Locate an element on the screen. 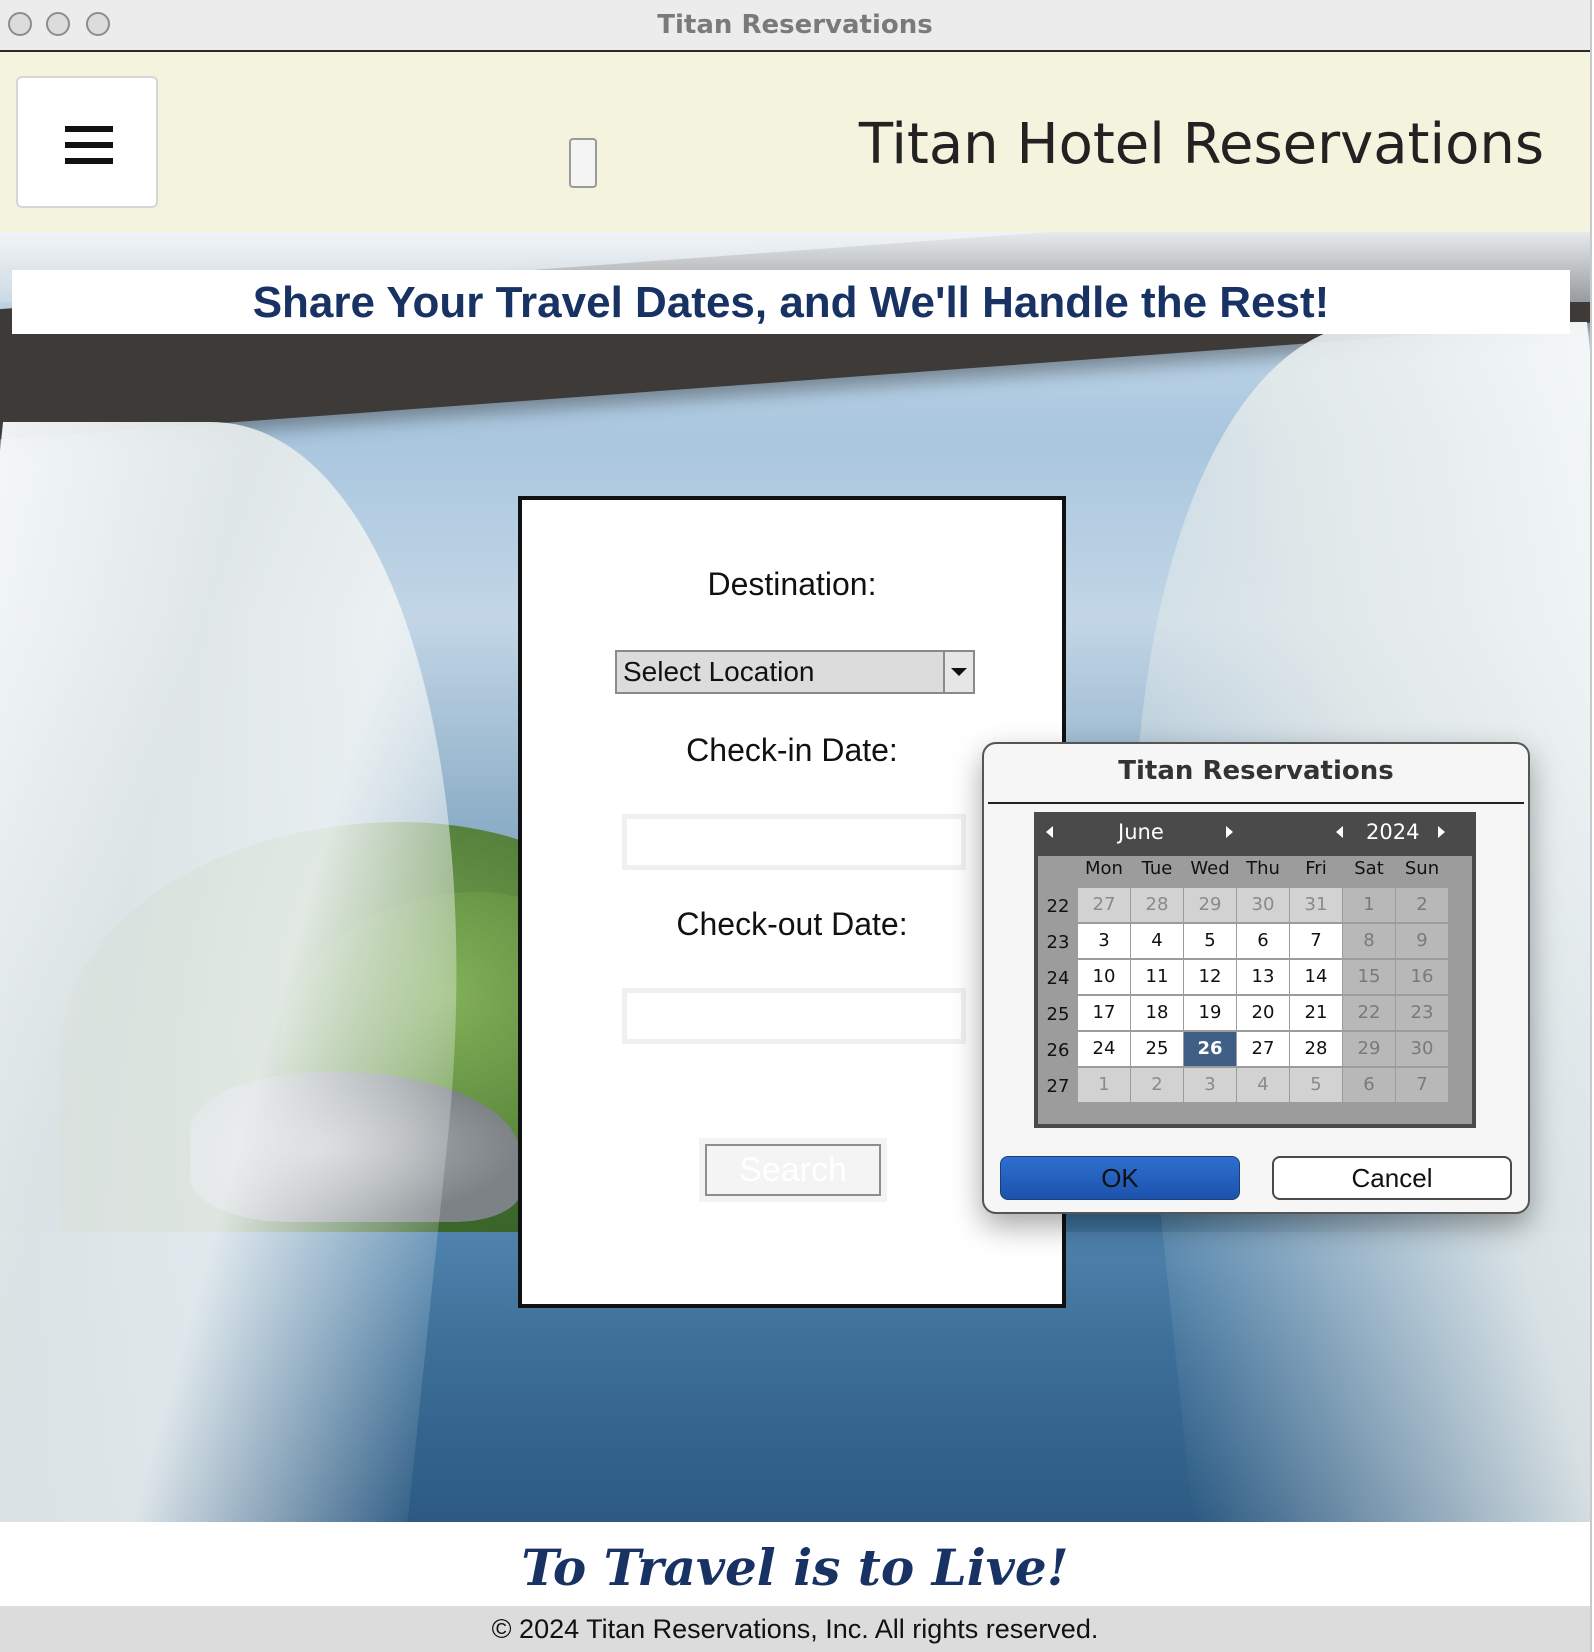 This screenshot has width=1594, height=1652. cancel-button: Cancel is located at coordinates (1392, 1178).